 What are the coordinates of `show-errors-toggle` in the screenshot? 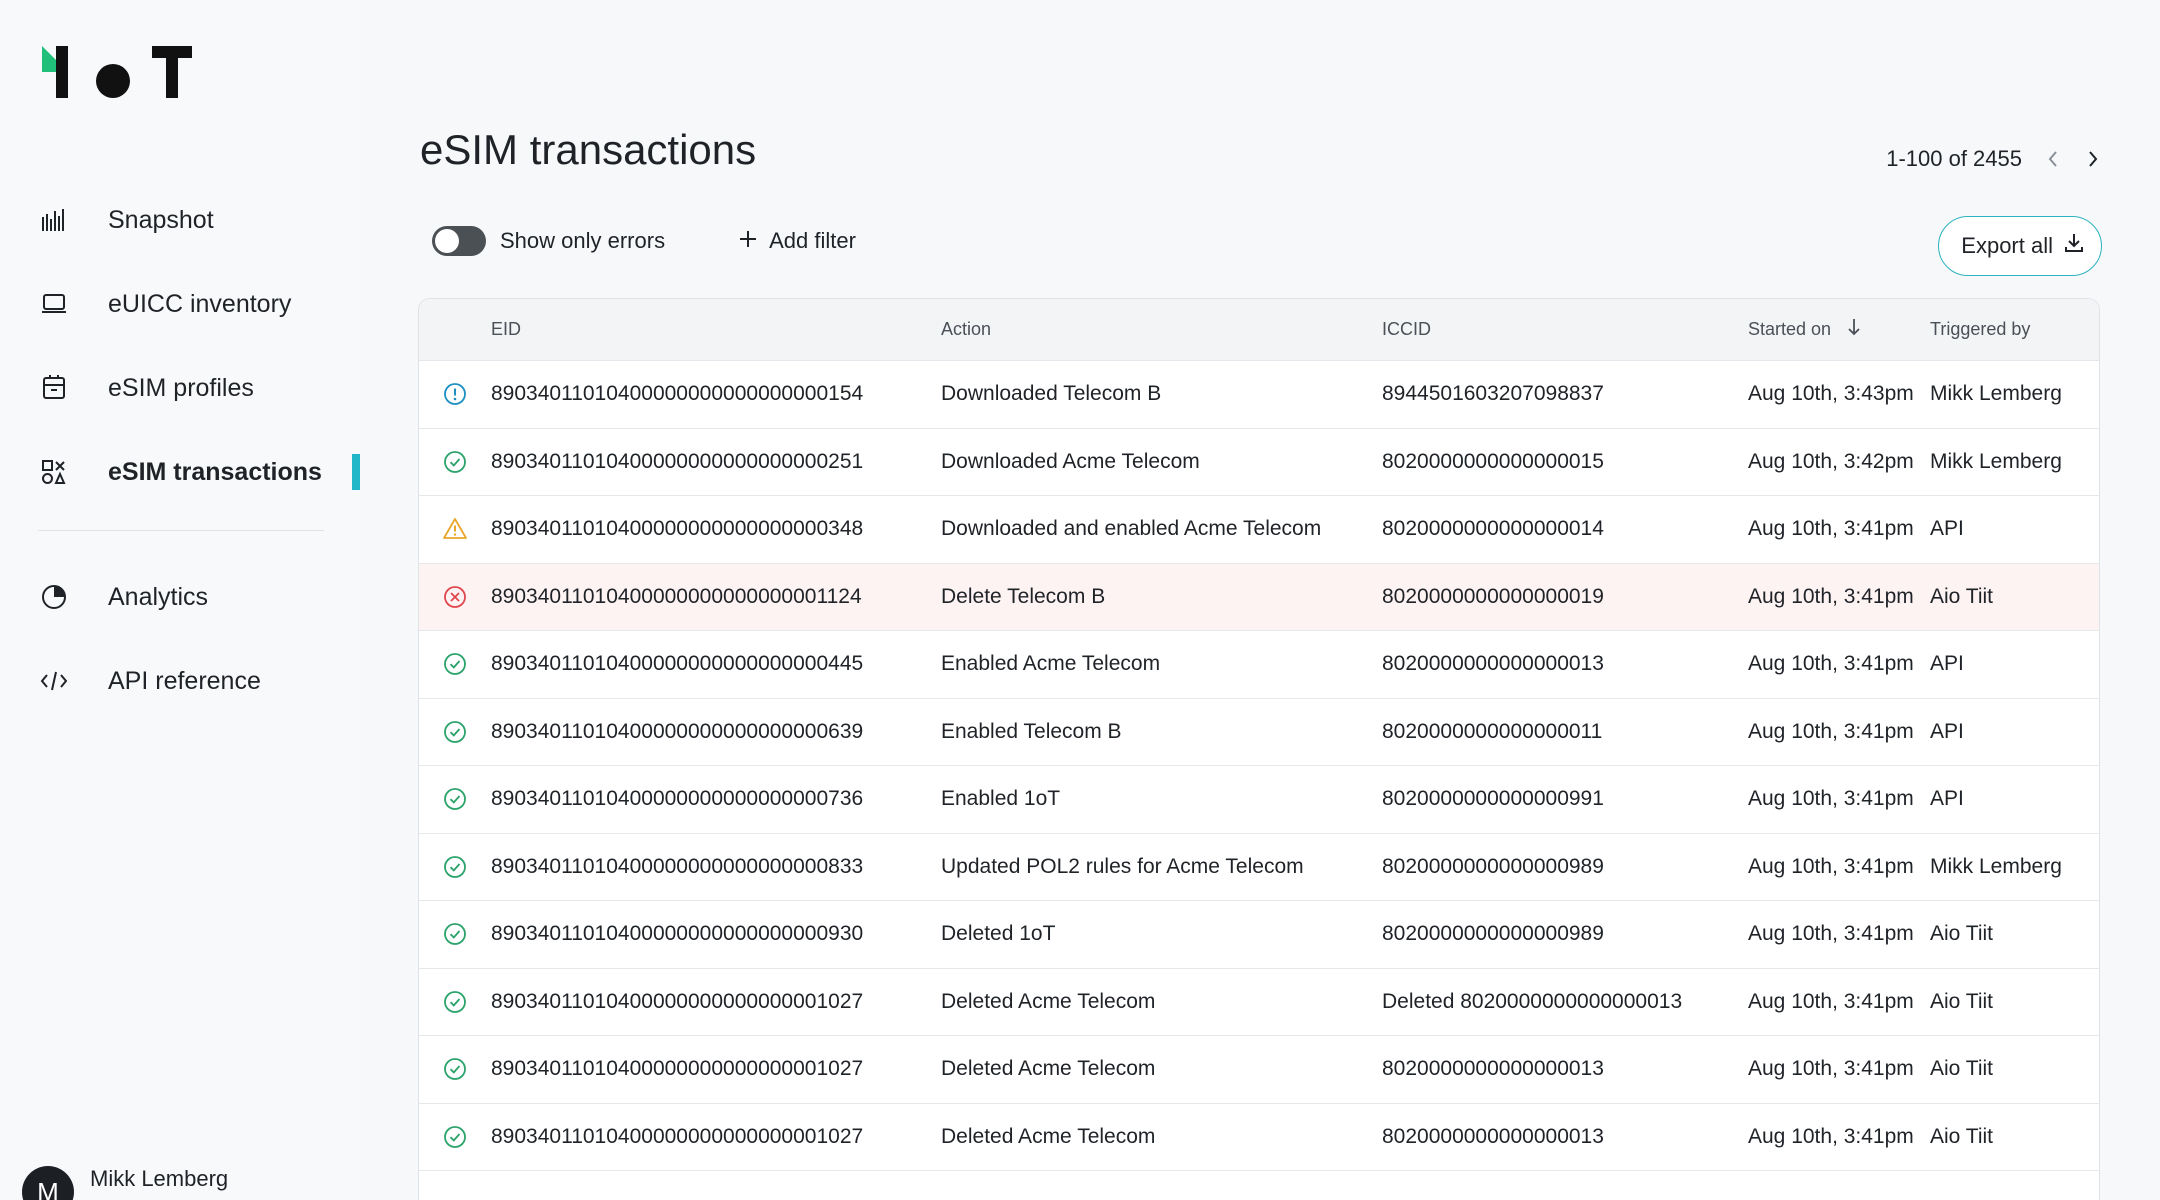 It's located at (459, 241).